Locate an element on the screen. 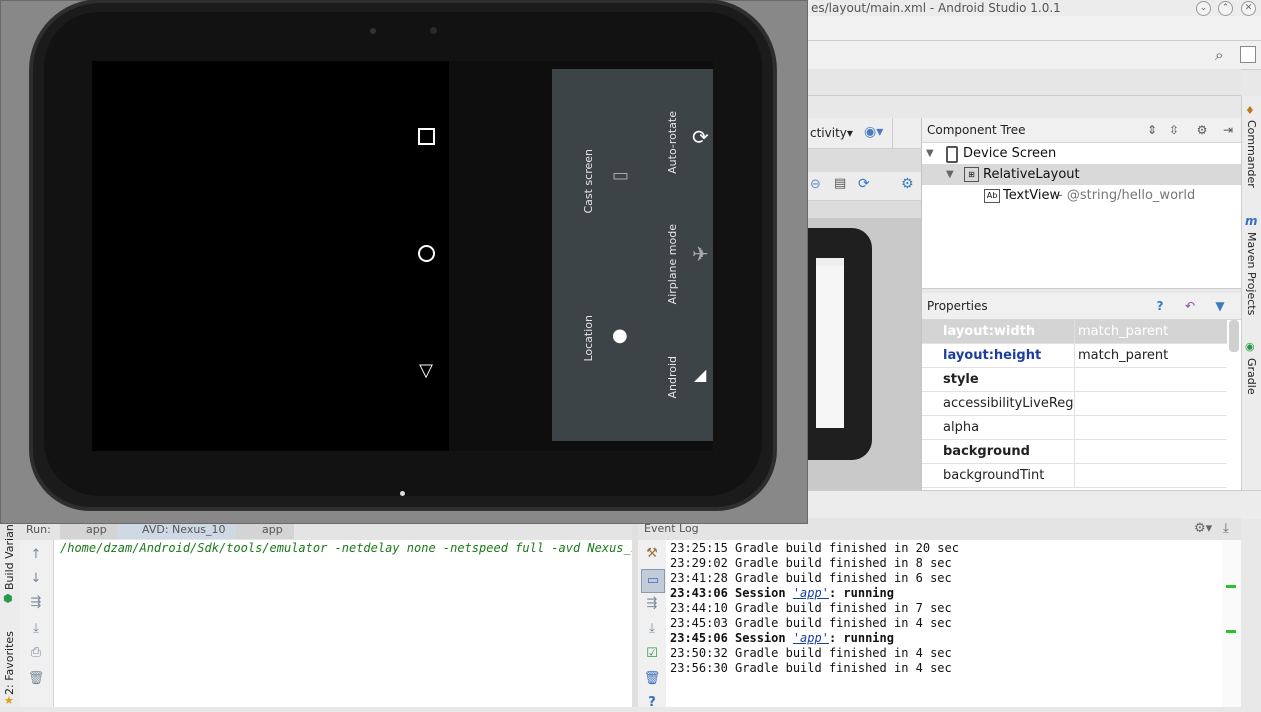  zoom-toolbar: ⊖ ▤ ⟳ ⚙ is located at coordinates (864, 186).